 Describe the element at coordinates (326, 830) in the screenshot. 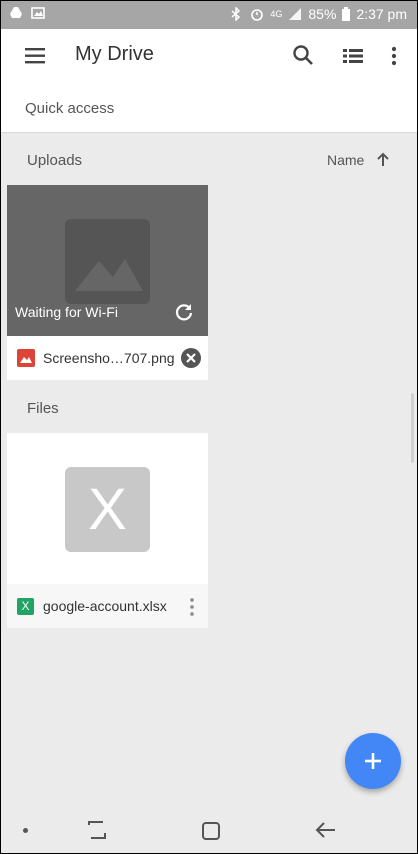

I see `back-icon` at that location.